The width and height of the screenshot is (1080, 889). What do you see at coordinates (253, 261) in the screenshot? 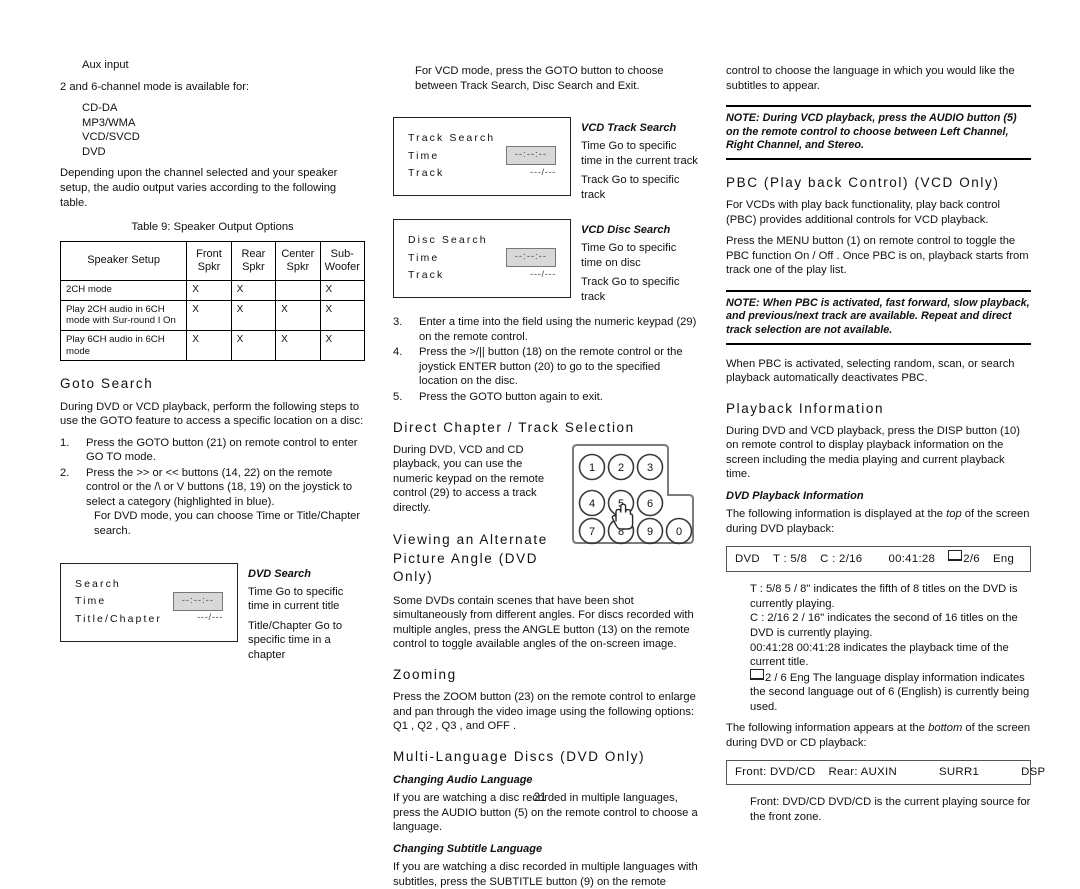
I see `column-header-rear: Rear Spkr` at bounding box center [253, 261].